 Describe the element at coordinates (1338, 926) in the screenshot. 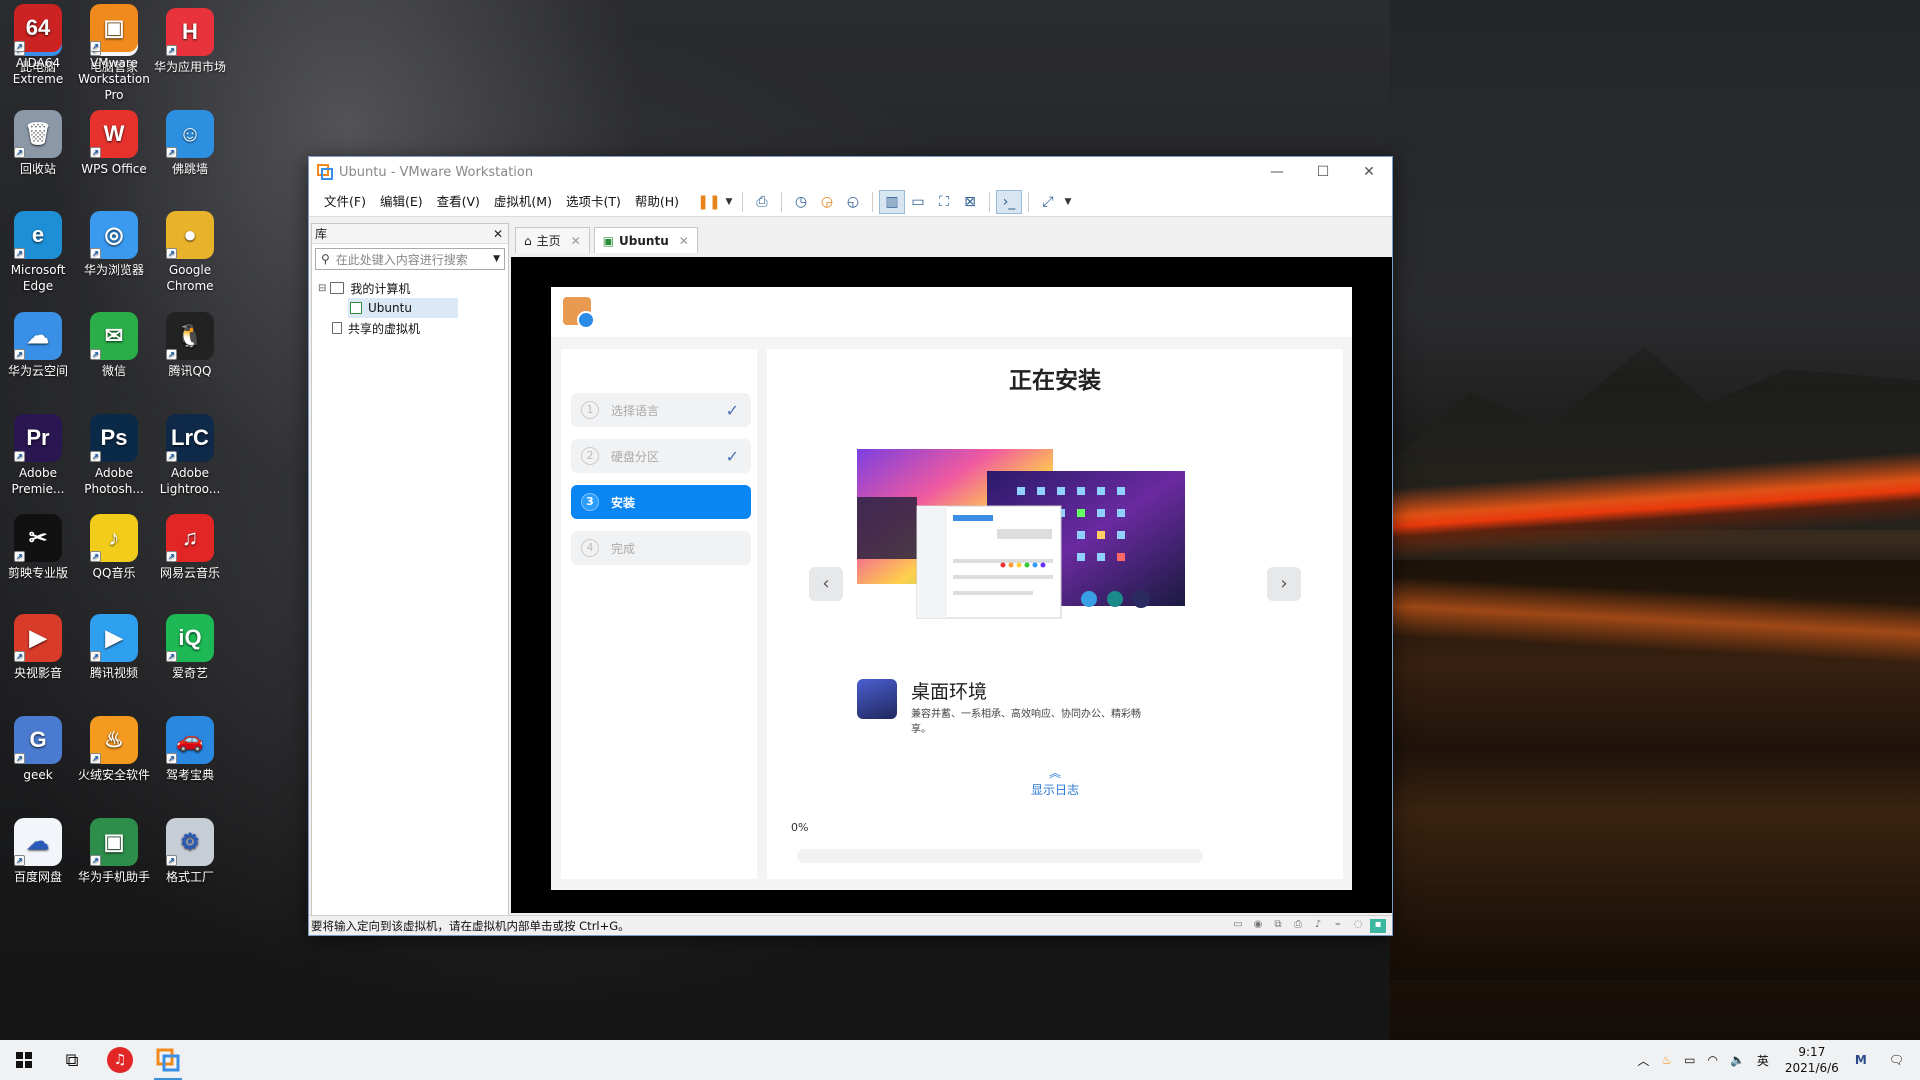

I see `usb-icon: ⌁` at that location.